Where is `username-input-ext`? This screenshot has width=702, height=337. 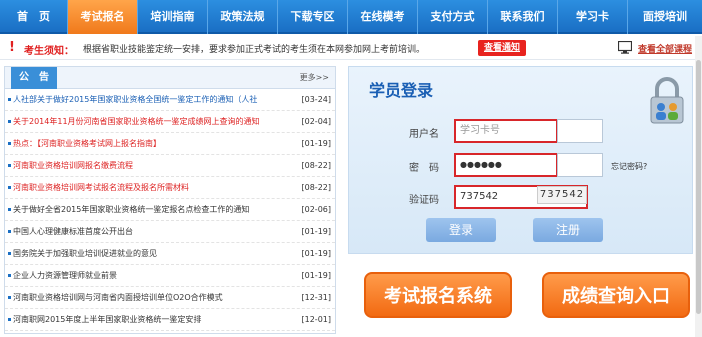 username-input-ext is located at coordinates (580, 131).